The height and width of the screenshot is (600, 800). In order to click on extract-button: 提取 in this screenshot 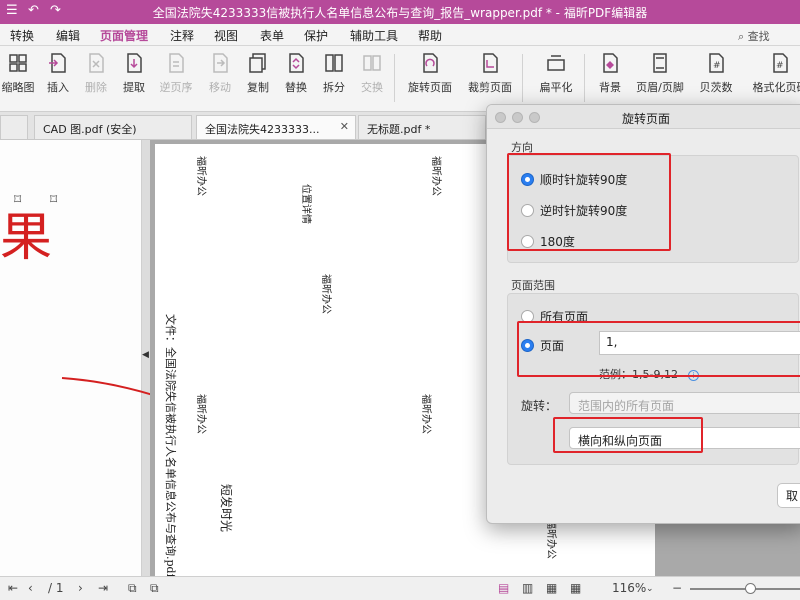, I will do `click(134, 73)`.